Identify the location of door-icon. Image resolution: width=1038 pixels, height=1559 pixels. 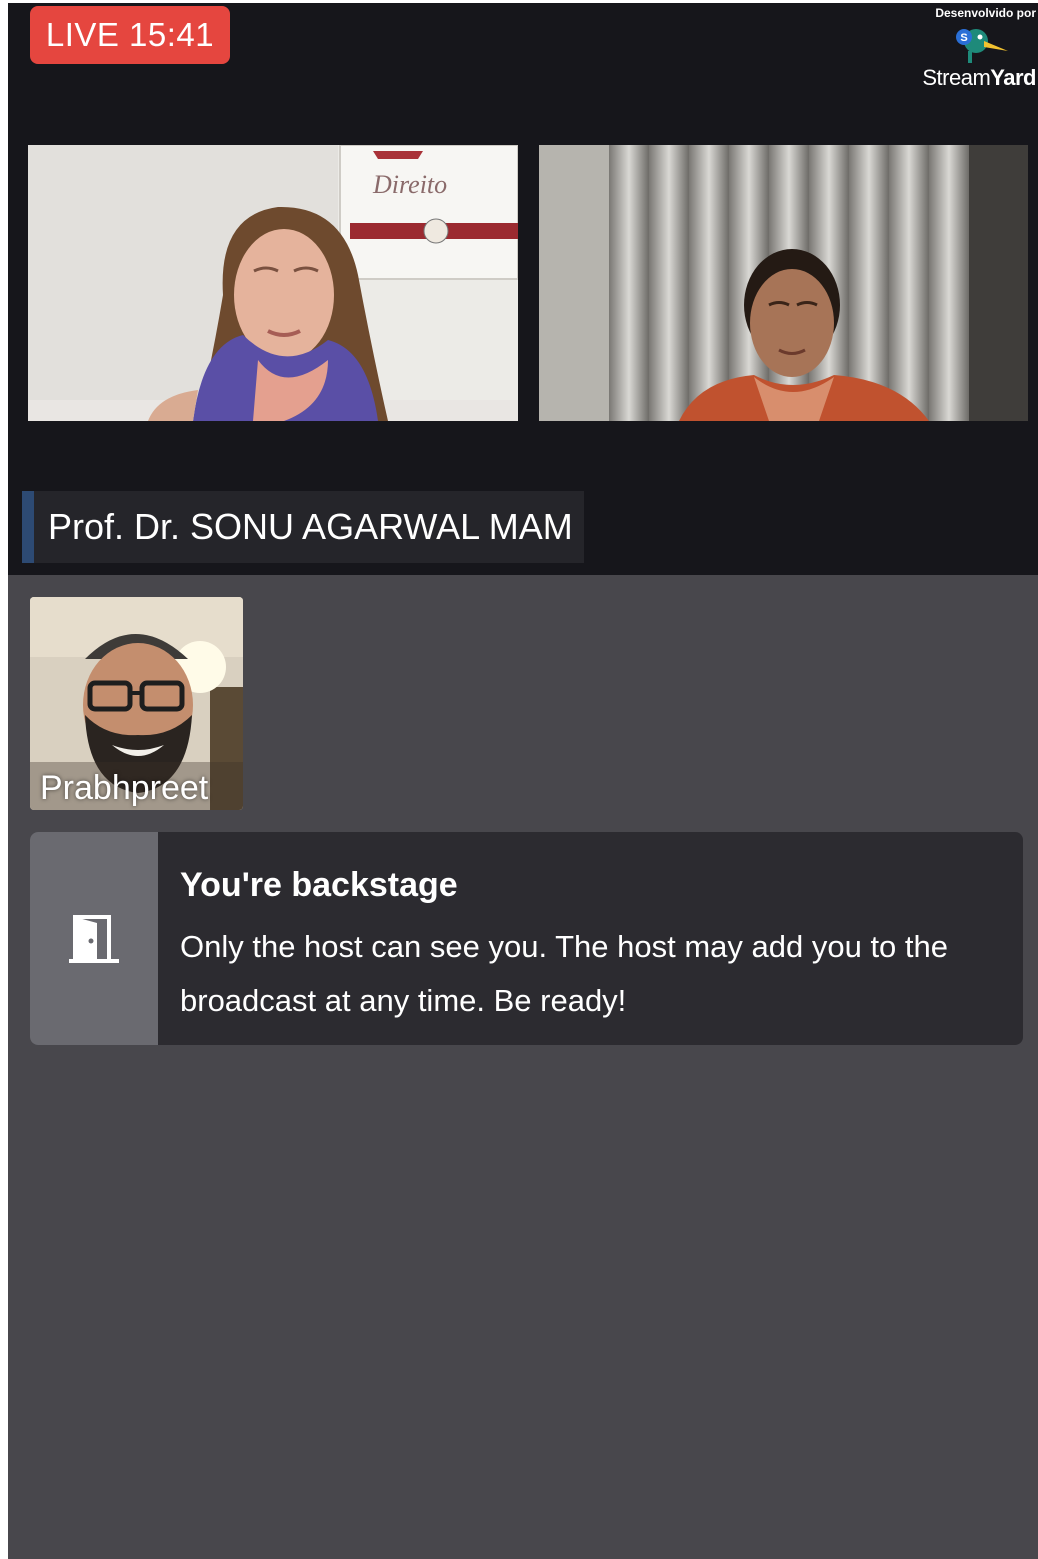
(94, 938).